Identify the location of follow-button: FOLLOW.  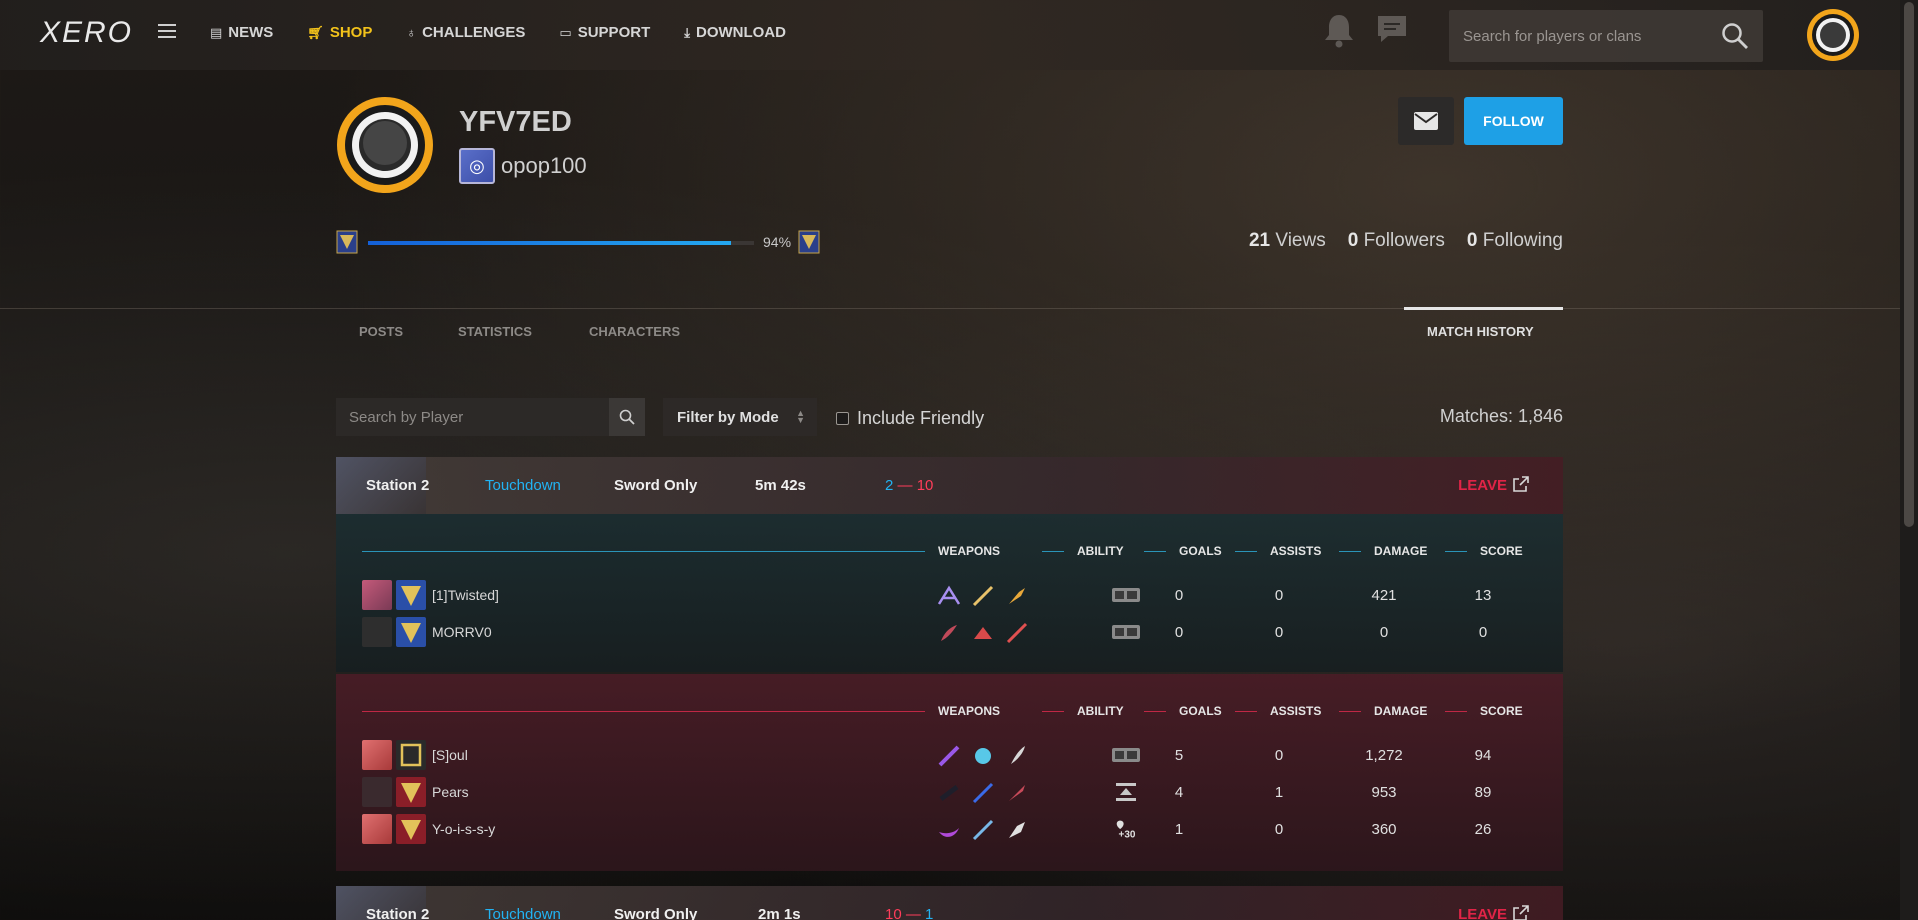
(1513, 121).